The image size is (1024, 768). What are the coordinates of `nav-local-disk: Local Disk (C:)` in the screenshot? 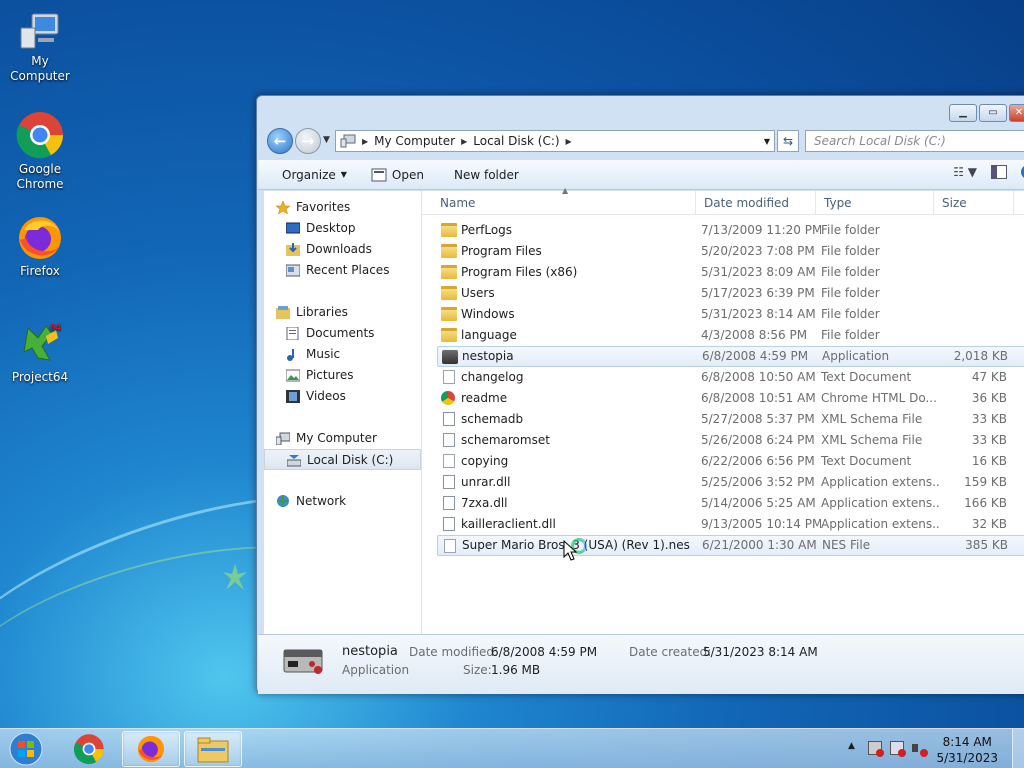 It's located at (342, 459).